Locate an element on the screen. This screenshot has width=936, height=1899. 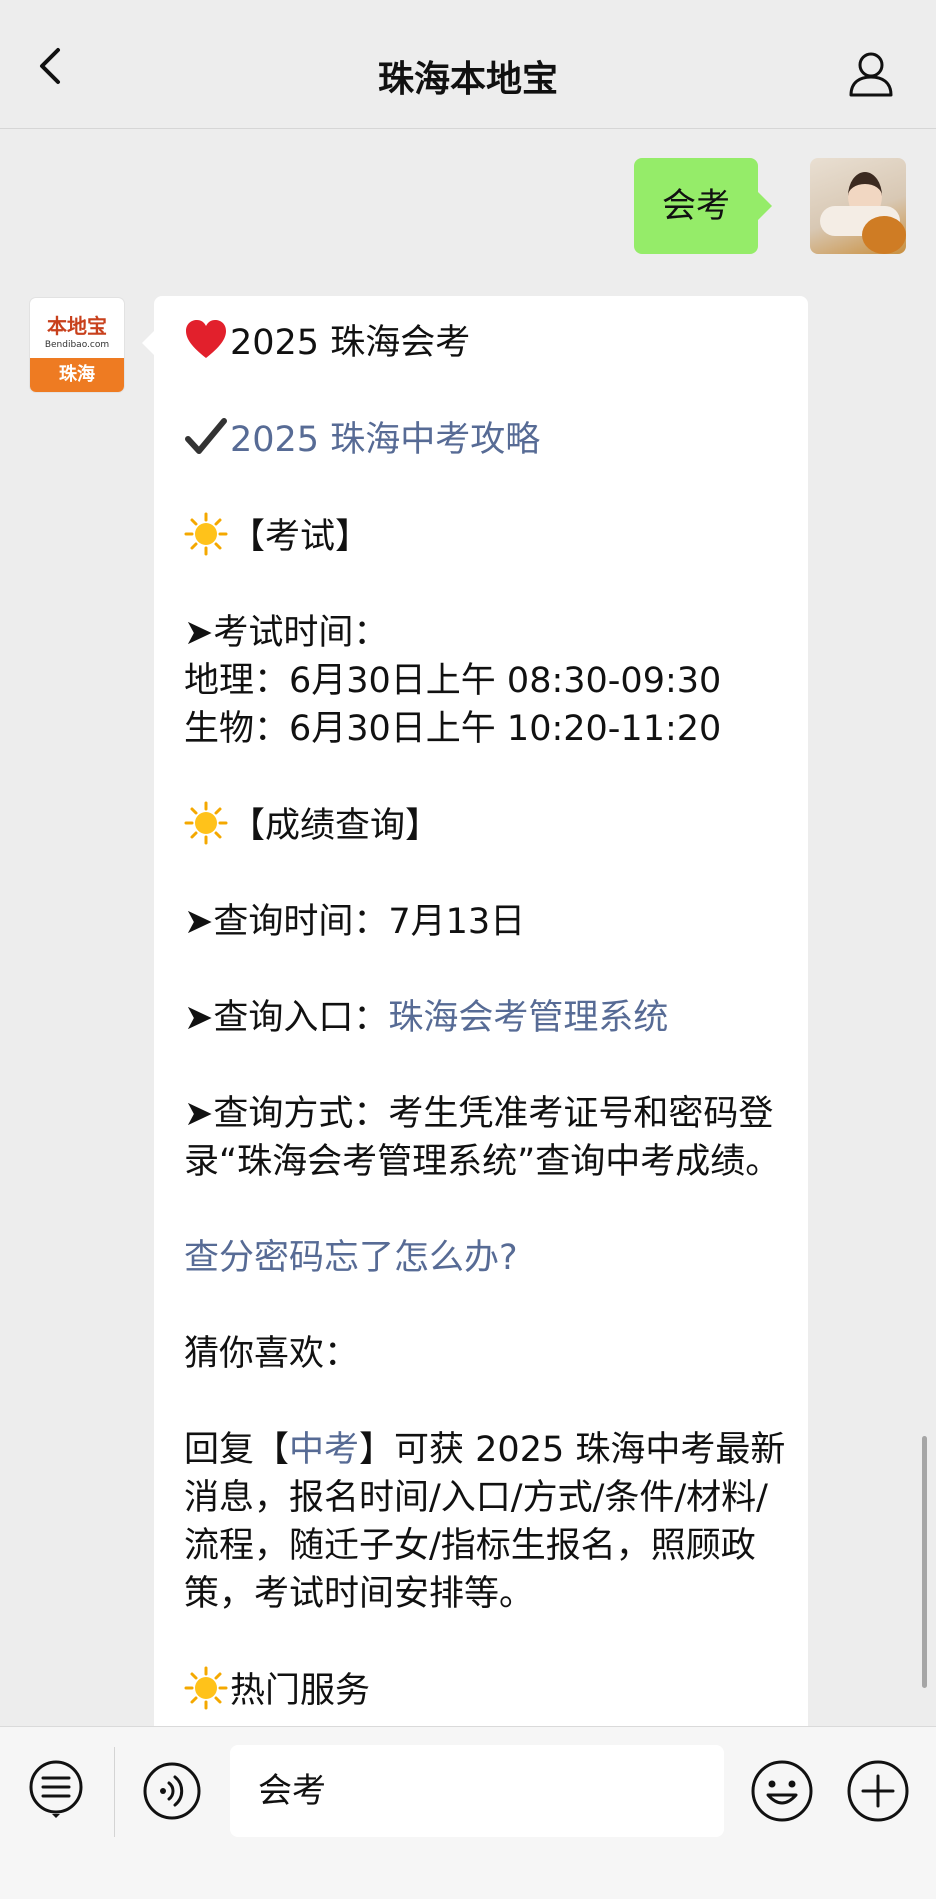
query-entry-link: 珠海会考管理系统 is located at coordinates (528, 1018).